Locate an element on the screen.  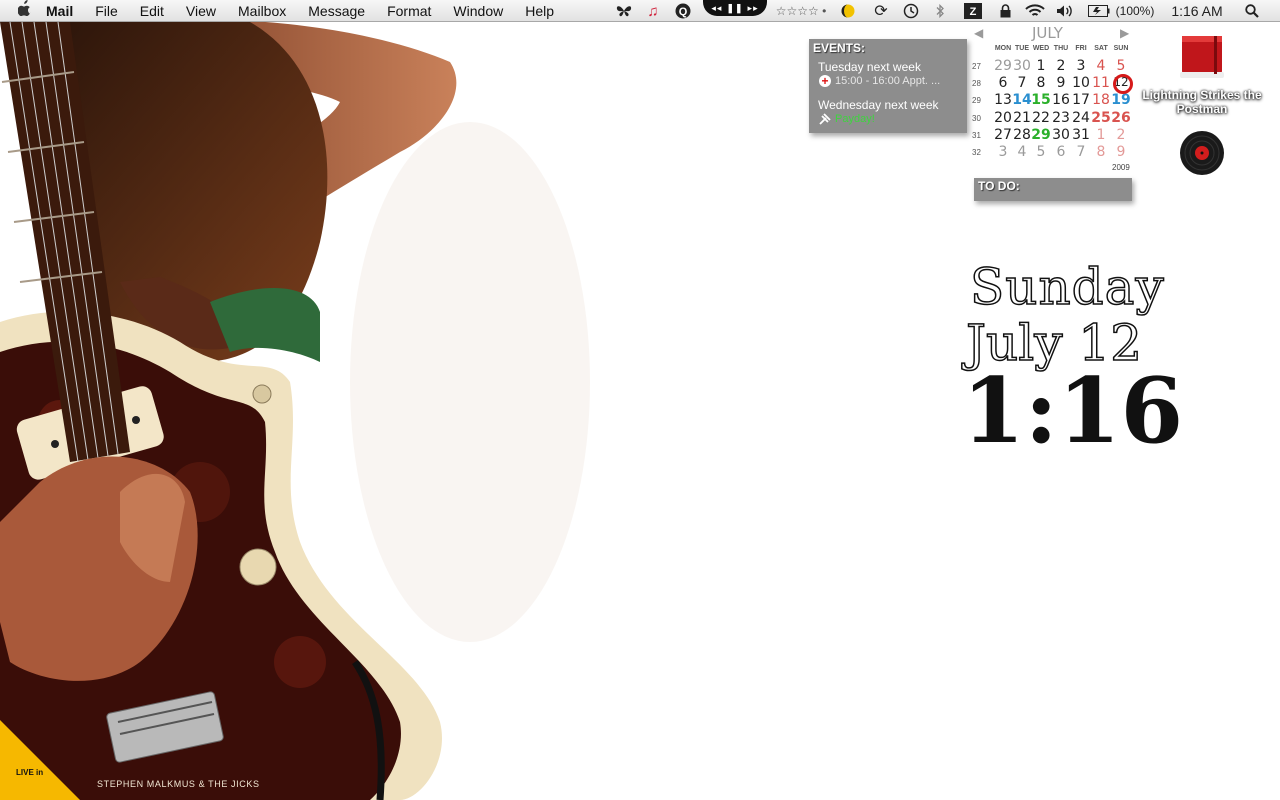
calendar-day: 17 is located at coordinates (1081, 100).